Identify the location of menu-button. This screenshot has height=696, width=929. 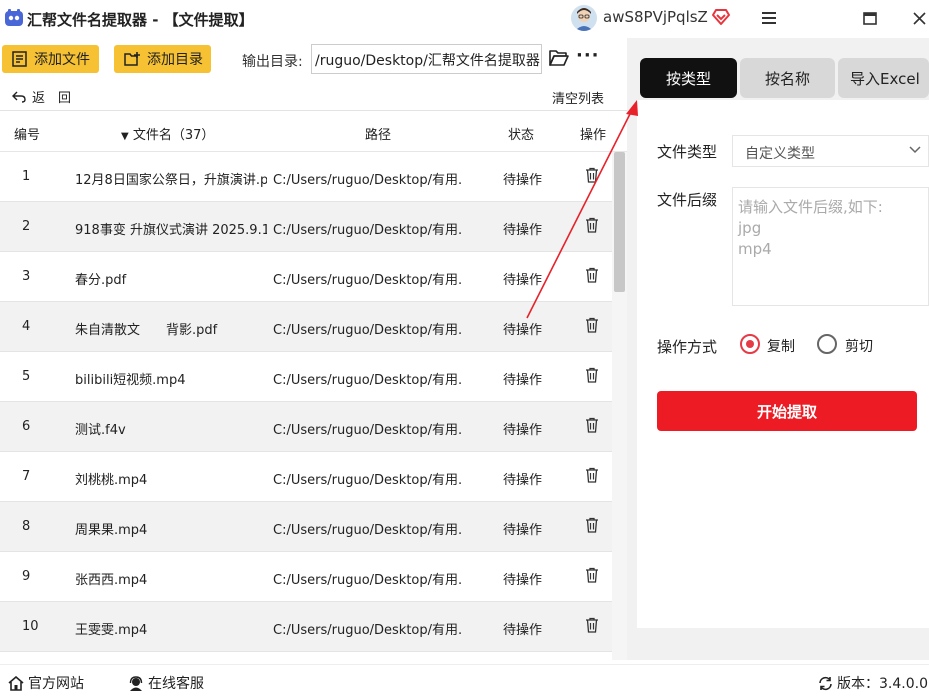
(769, 18).